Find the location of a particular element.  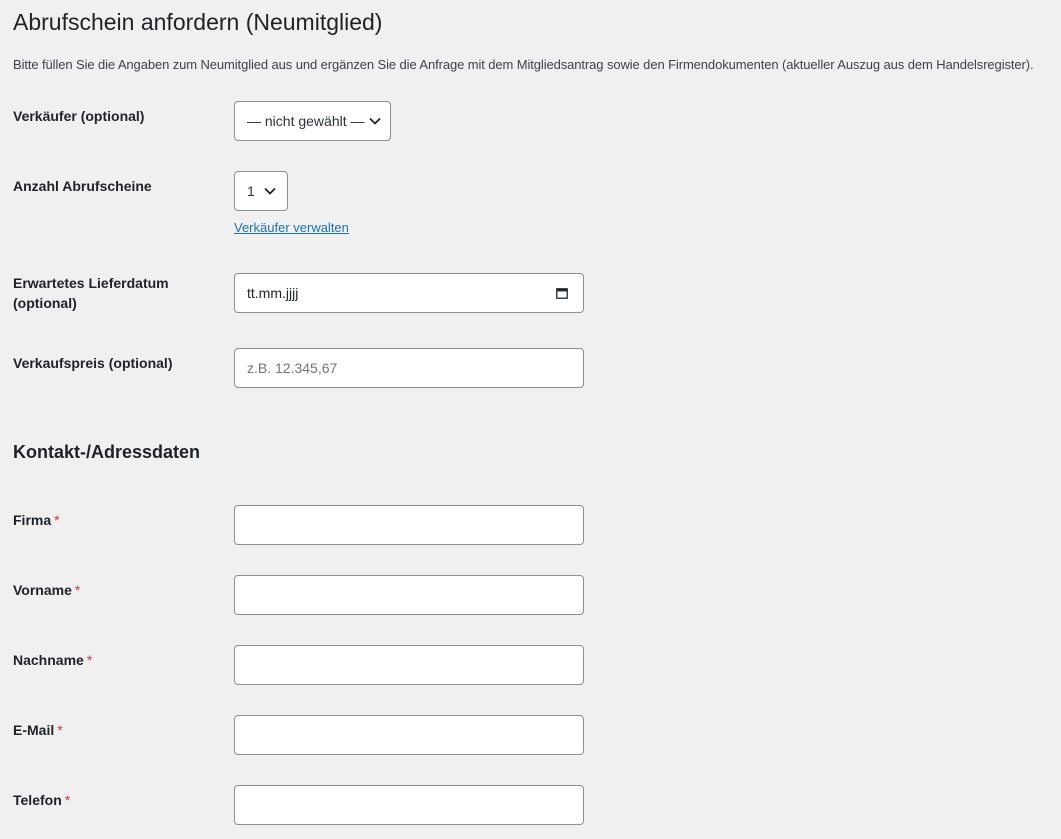

delivery-date-label-line2: (optional) is located at coordinates (45, 303).